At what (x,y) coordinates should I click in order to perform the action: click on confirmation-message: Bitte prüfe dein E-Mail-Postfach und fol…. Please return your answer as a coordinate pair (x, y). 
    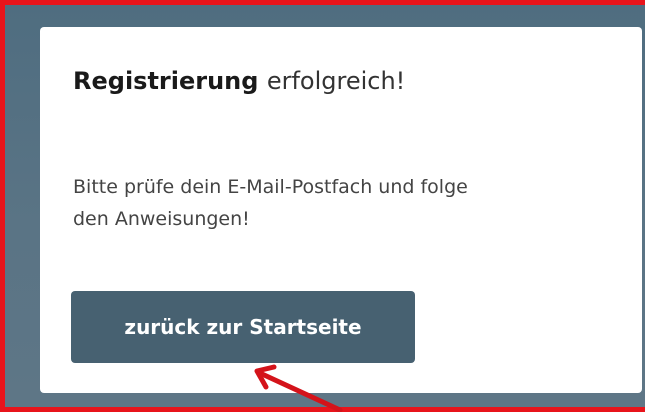
    Looking at the image, I should click on (343, 203).